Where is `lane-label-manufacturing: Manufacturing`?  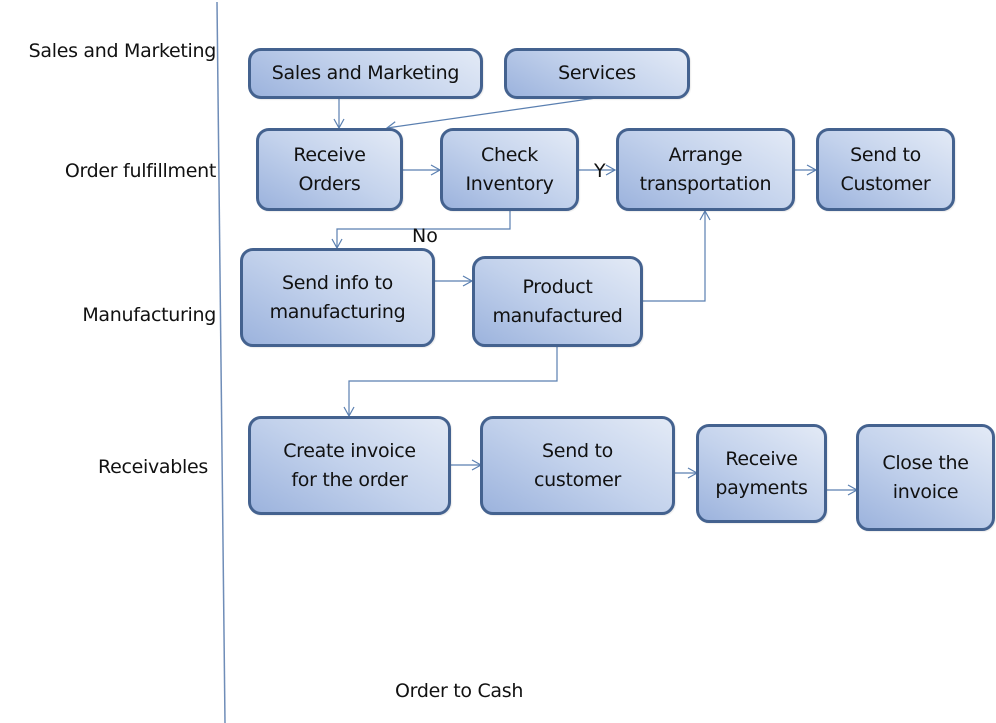
lane-label-manufacturing: Manufacturing is located at coordinates (149, 315).